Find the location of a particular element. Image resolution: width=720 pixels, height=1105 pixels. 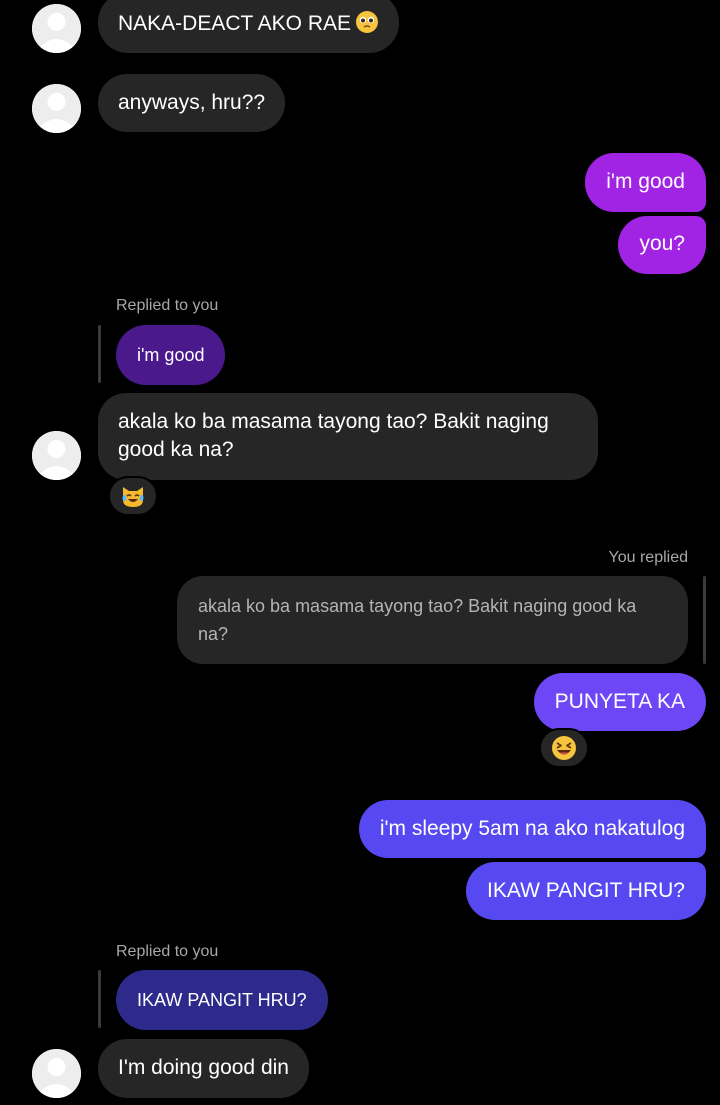

pleading-face-icon is located at coordinates (367, 26).